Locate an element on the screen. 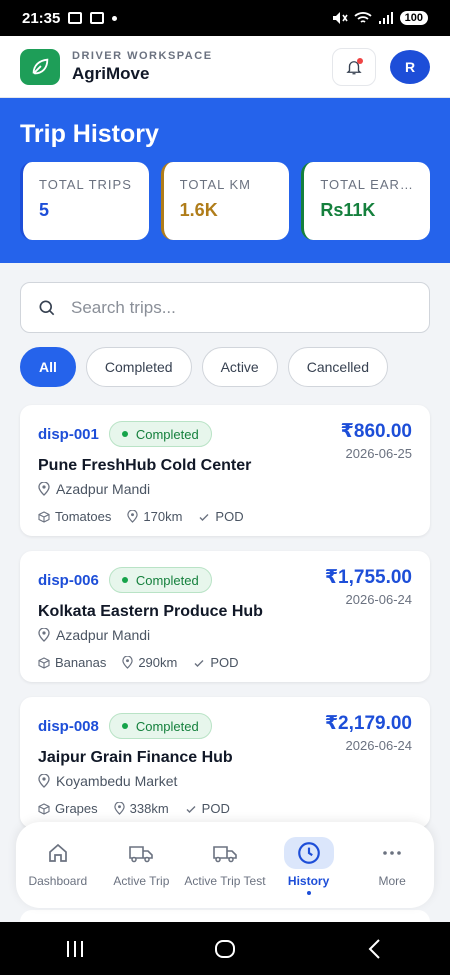  avatar: R is located at coordinates (410, 66).